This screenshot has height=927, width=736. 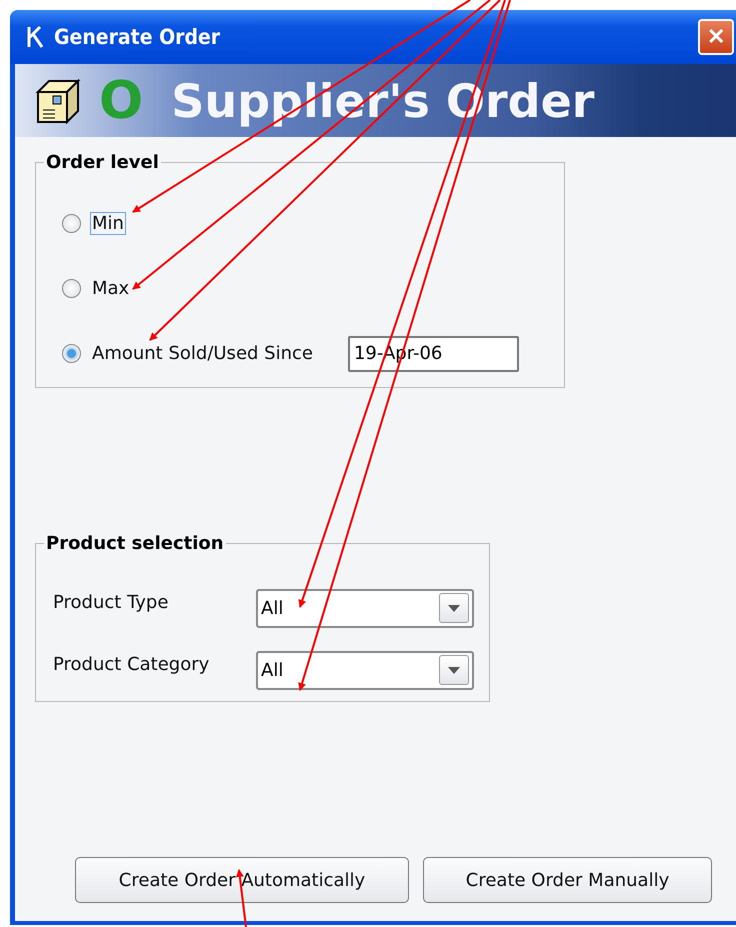 I want to click on window-title: Generate Order, so click(x=137, y=37).